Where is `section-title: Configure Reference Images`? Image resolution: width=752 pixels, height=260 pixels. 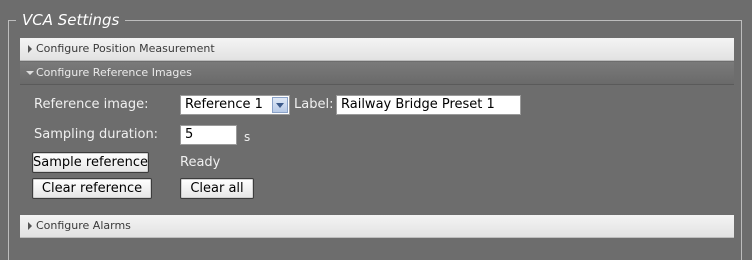 section-title: Configure Reference Images is located at coordinates (114, 72).